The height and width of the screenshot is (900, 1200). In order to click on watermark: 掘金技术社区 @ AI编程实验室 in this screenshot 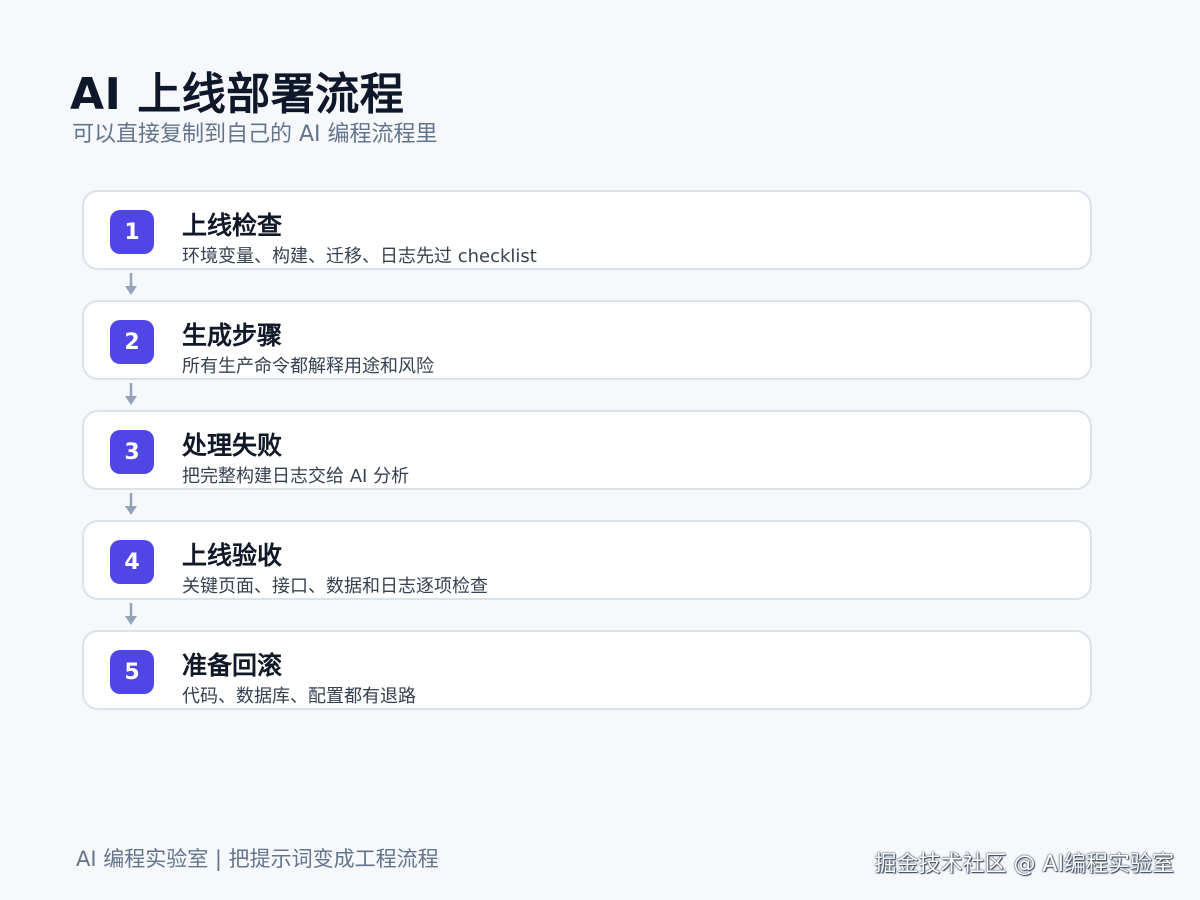, I will do `click(1024, 864)`.